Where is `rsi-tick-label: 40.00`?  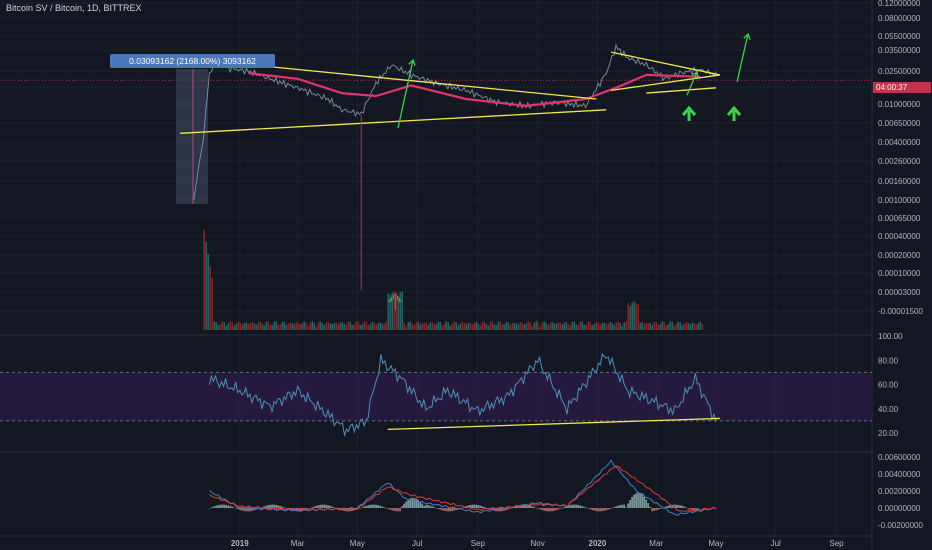 rsi-tick-label: 40.00 is located at coordinates (888, 409).